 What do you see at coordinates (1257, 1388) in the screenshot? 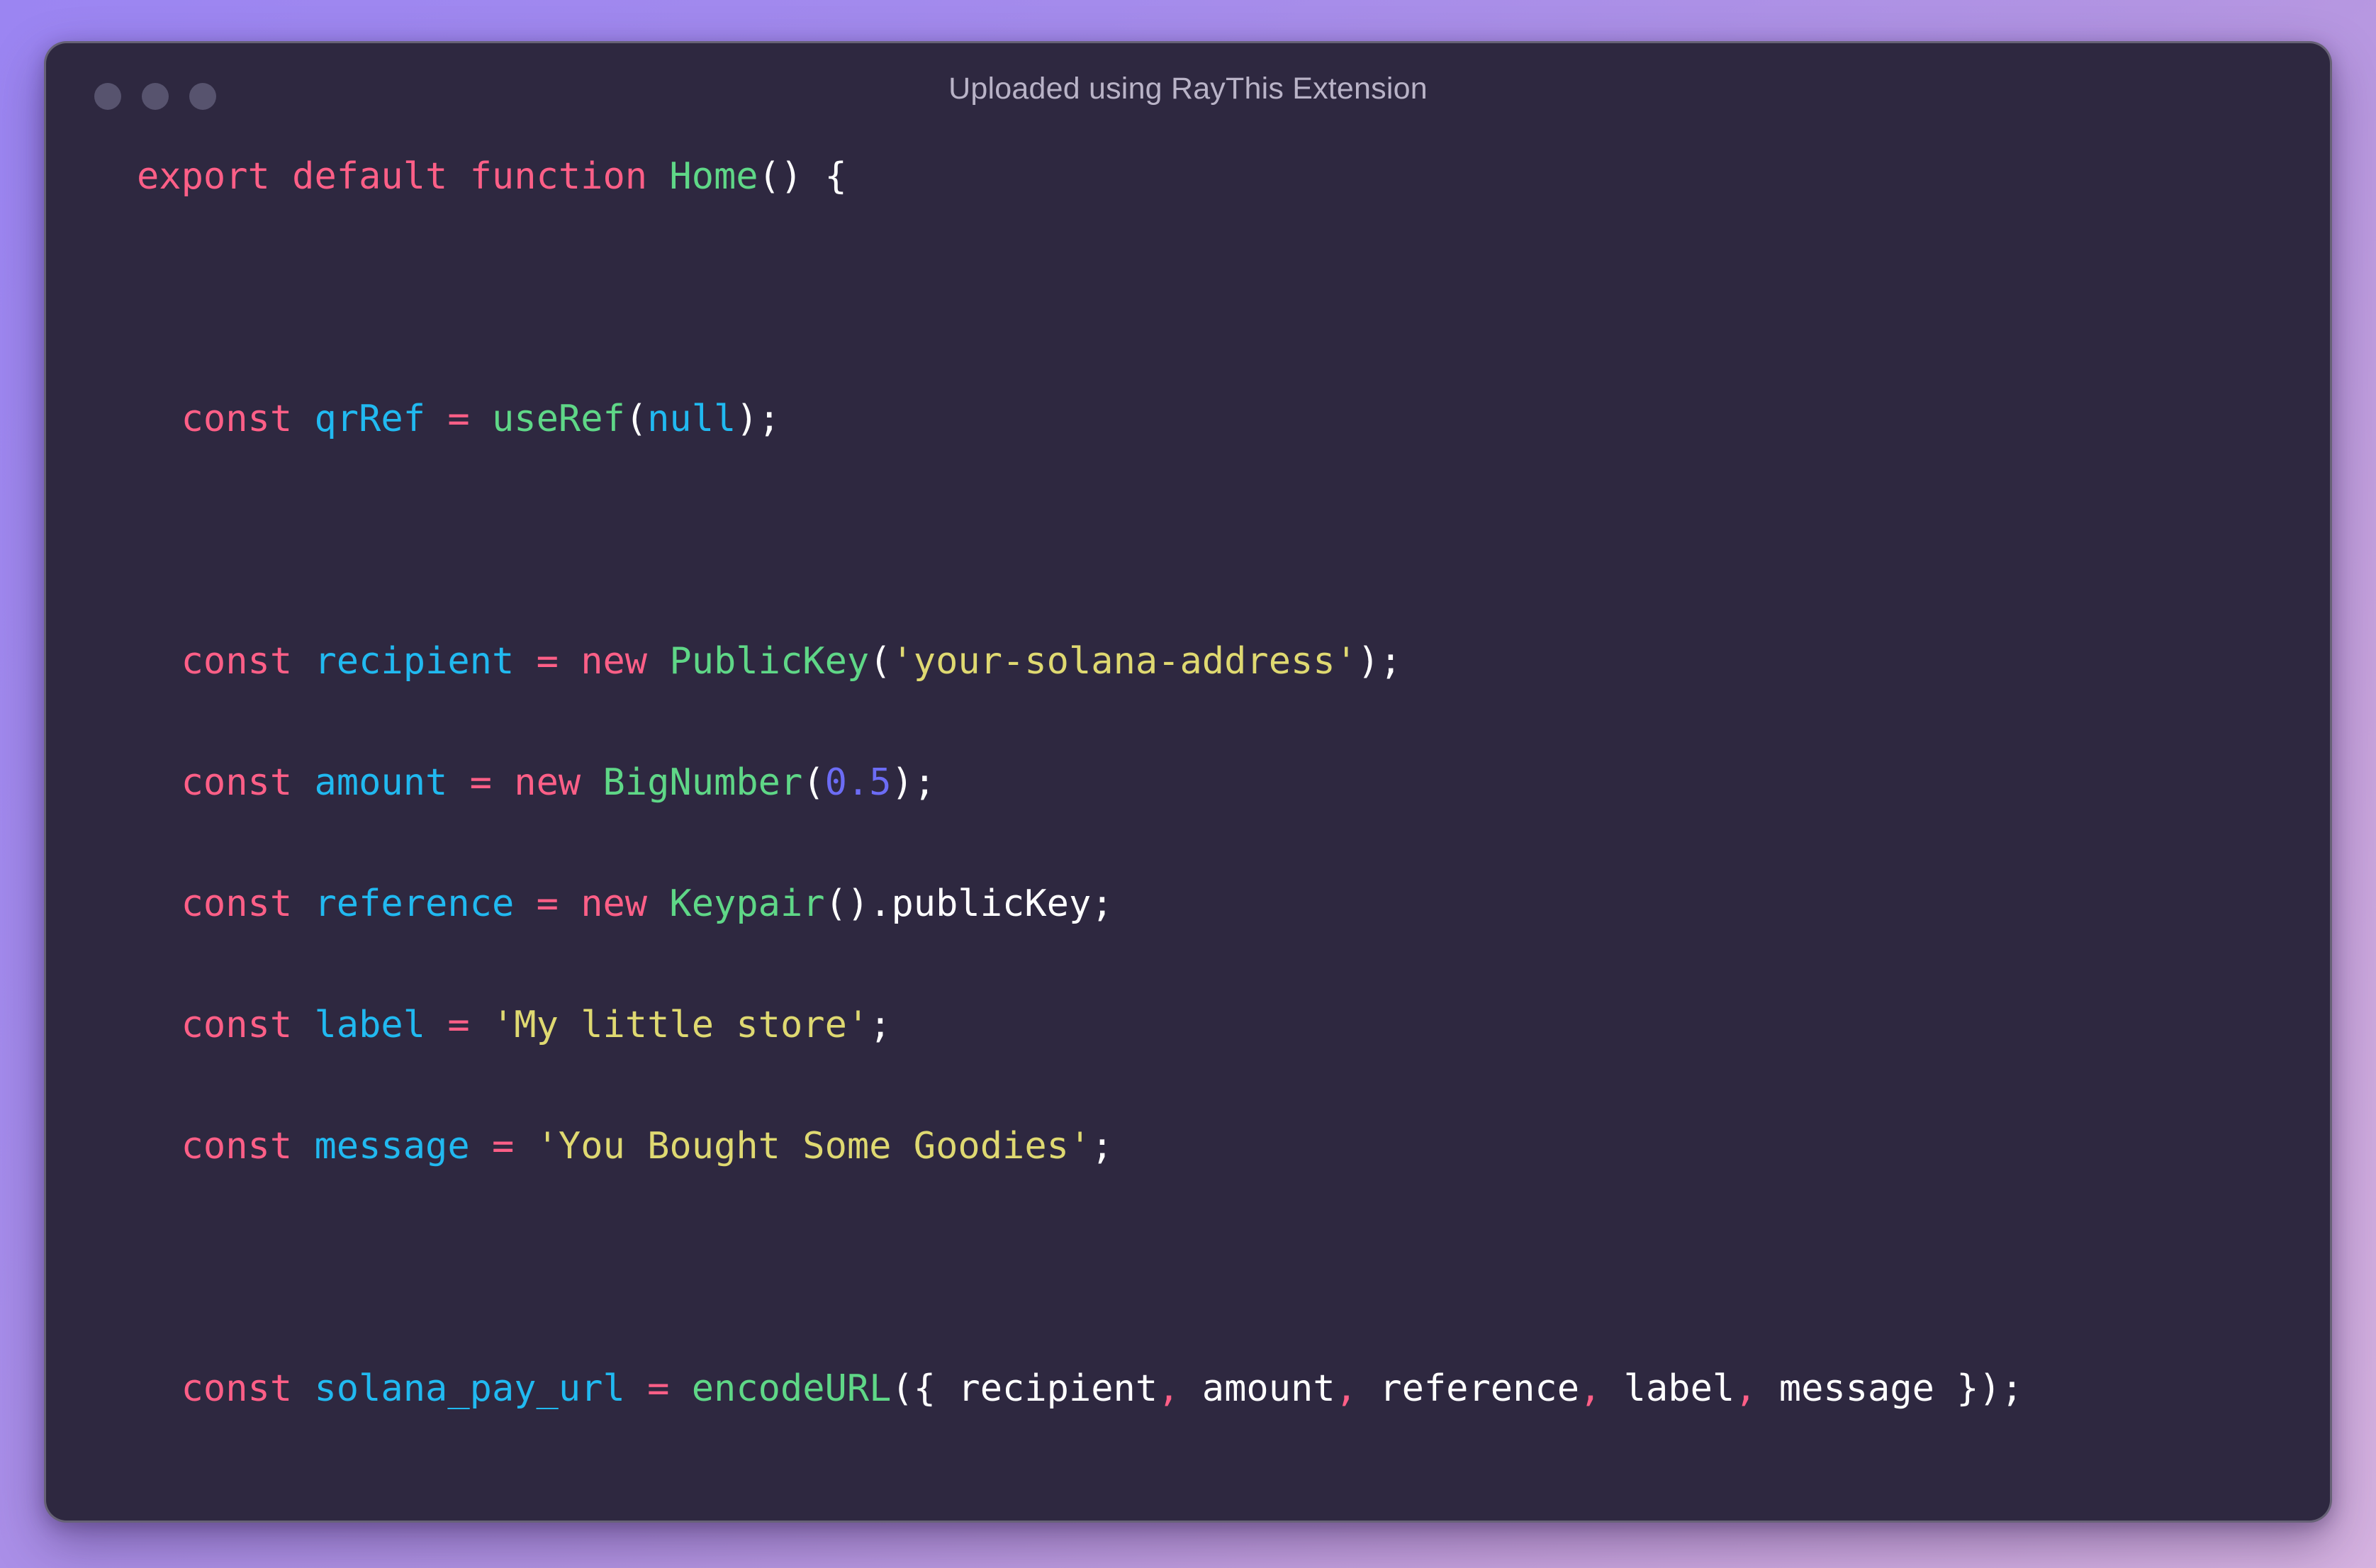
I see `code-token-punc: amount` at bounding box center [1257, 1388].